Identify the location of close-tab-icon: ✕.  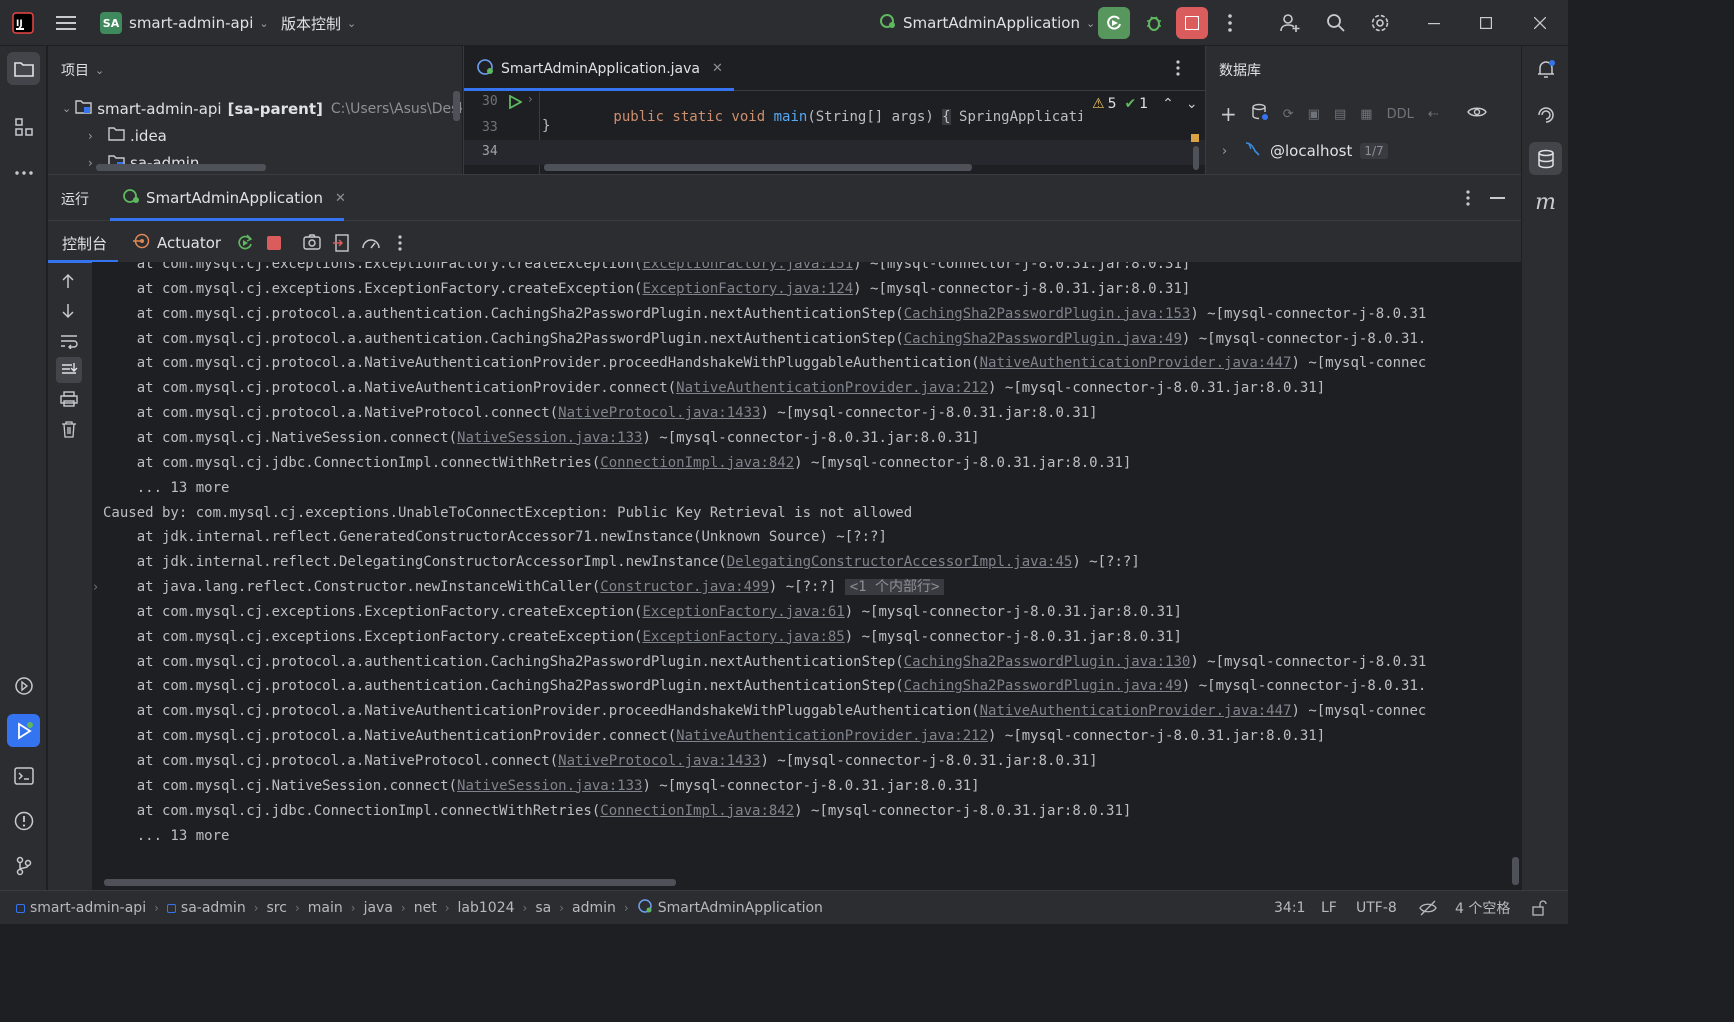
(717, 68).